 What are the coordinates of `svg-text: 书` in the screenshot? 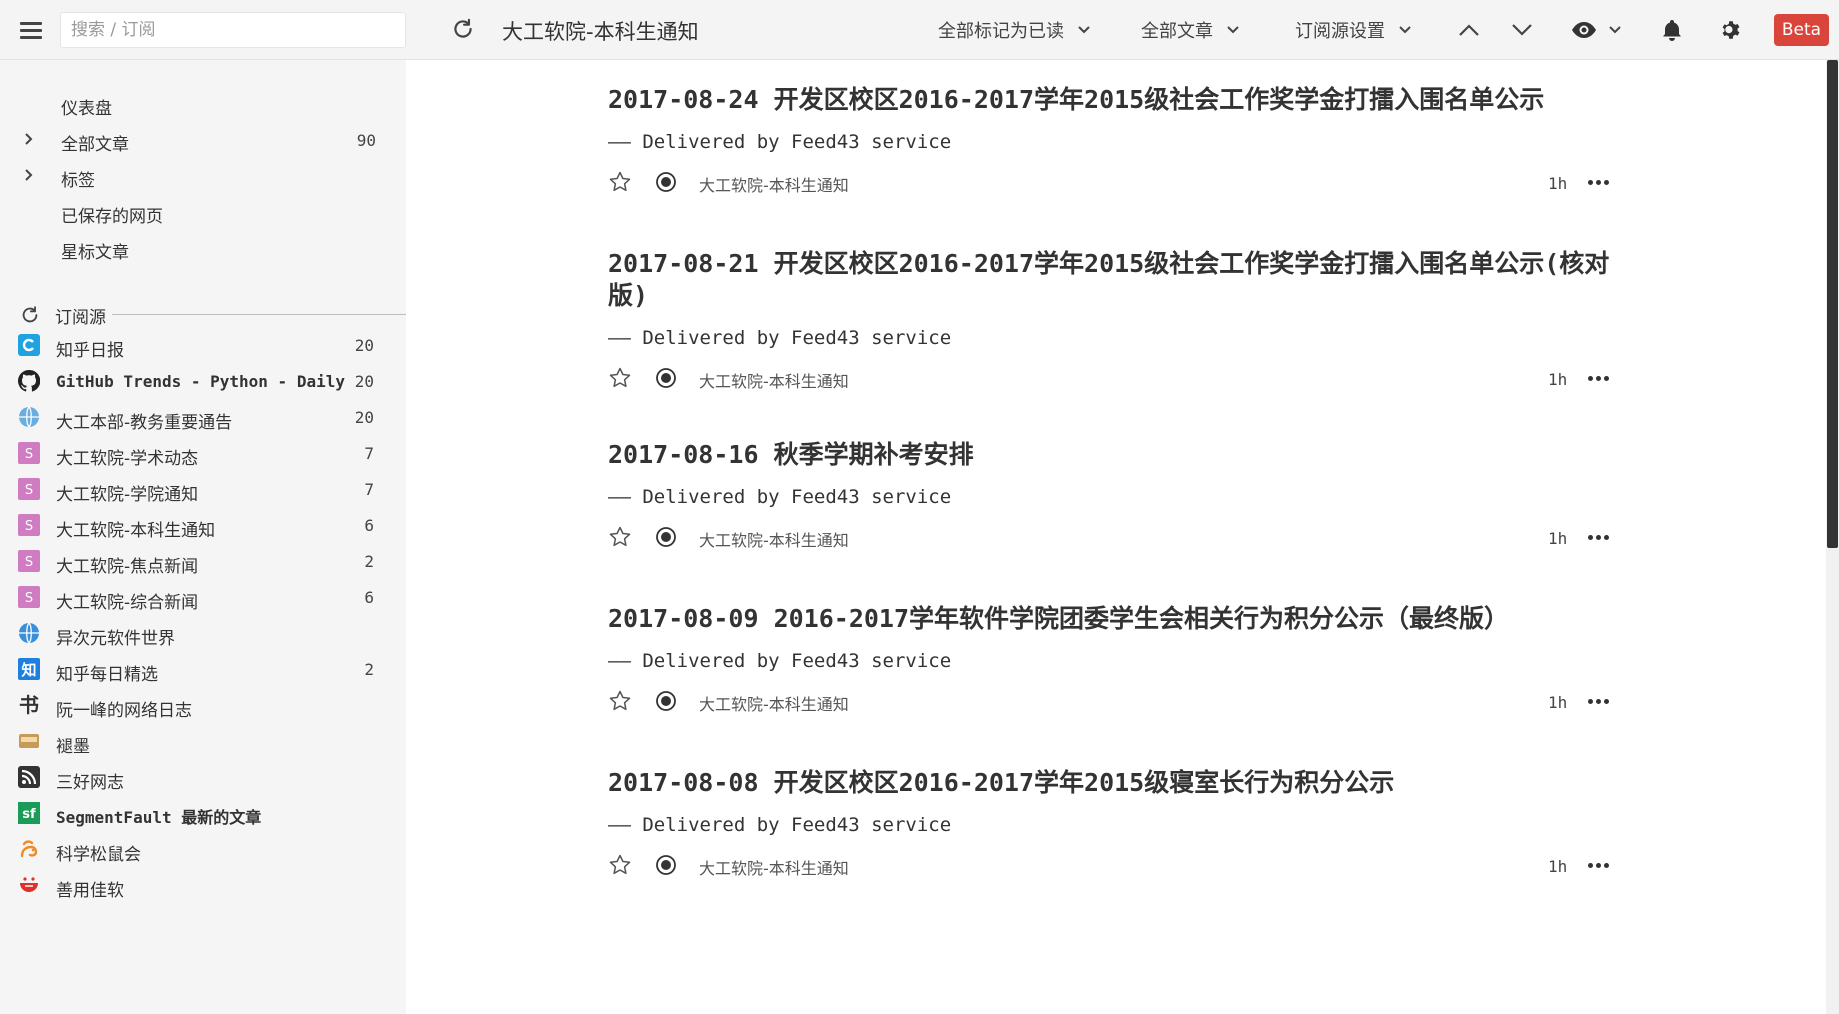 It's located at (29, 705).